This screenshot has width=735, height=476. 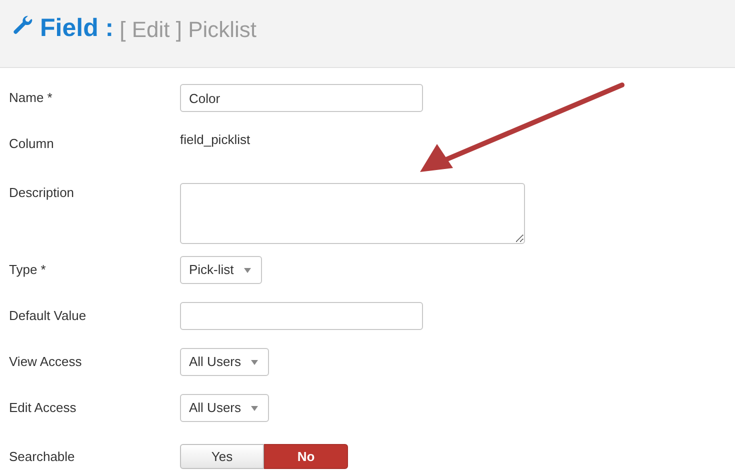 I want to click on field-label: Default Value, so click(x=48, y=316).